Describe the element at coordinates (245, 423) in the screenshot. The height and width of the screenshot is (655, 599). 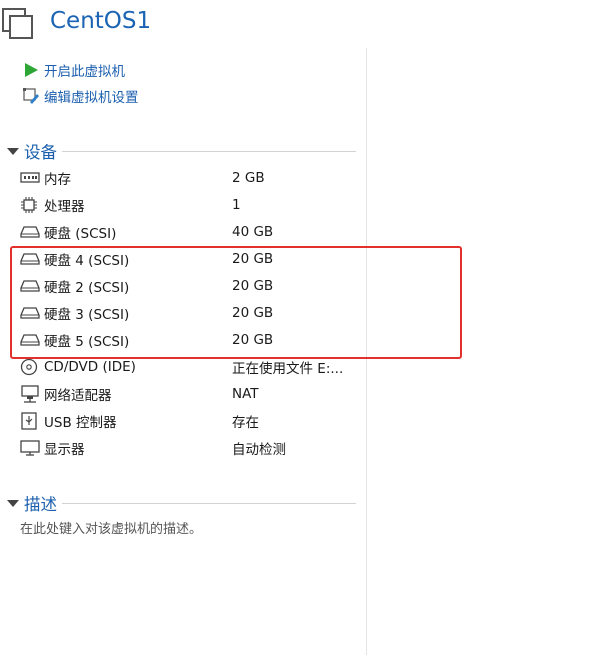
I see `device-value: 存在` at that location.